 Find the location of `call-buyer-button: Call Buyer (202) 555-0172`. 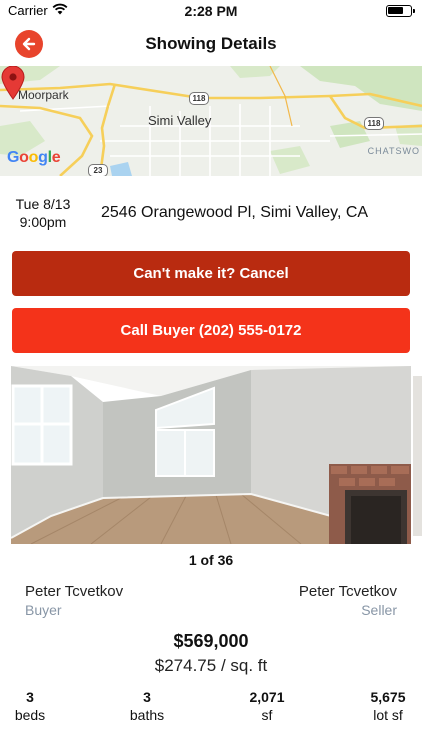

call-buyer-button: Call Buyer (202) 555-0172 is located at coordinates (211, 330).